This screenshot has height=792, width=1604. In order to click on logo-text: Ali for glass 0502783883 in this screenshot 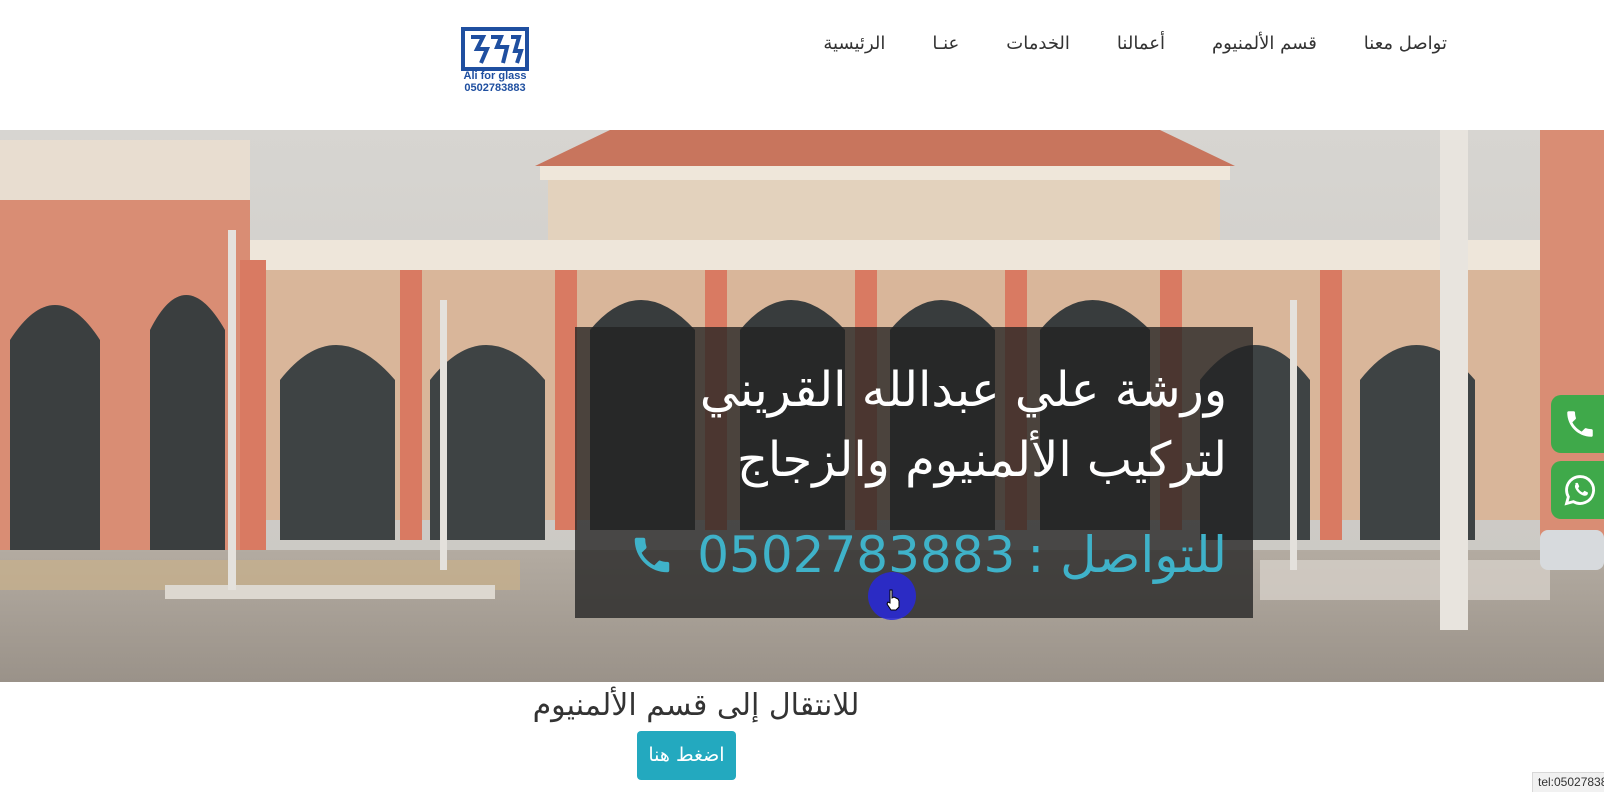, I will do `click(495, 82)`.